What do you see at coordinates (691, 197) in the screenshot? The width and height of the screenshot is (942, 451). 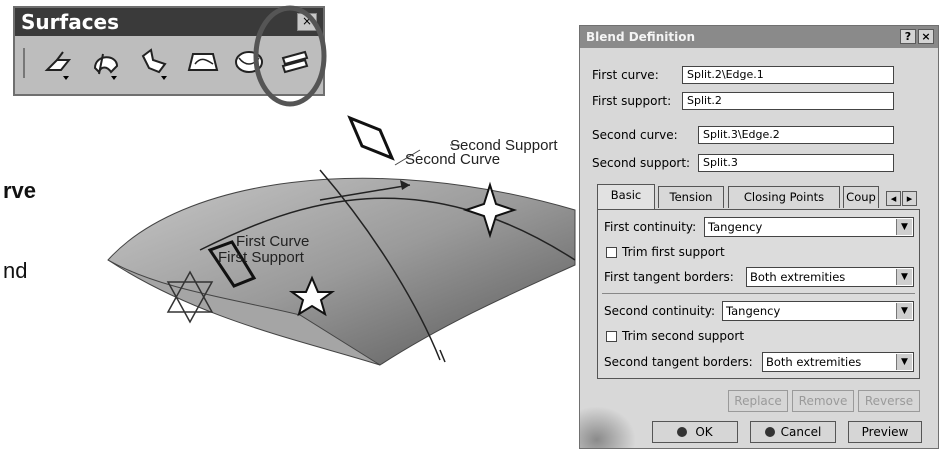 I see `tab-tension: Tension` at bounding box center [691, 197].